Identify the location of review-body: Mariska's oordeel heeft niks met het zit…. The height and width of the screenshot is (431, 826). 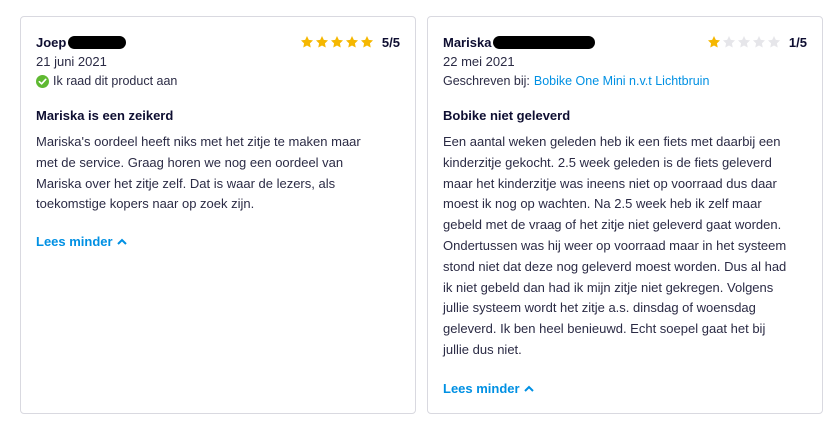
(198, 173).